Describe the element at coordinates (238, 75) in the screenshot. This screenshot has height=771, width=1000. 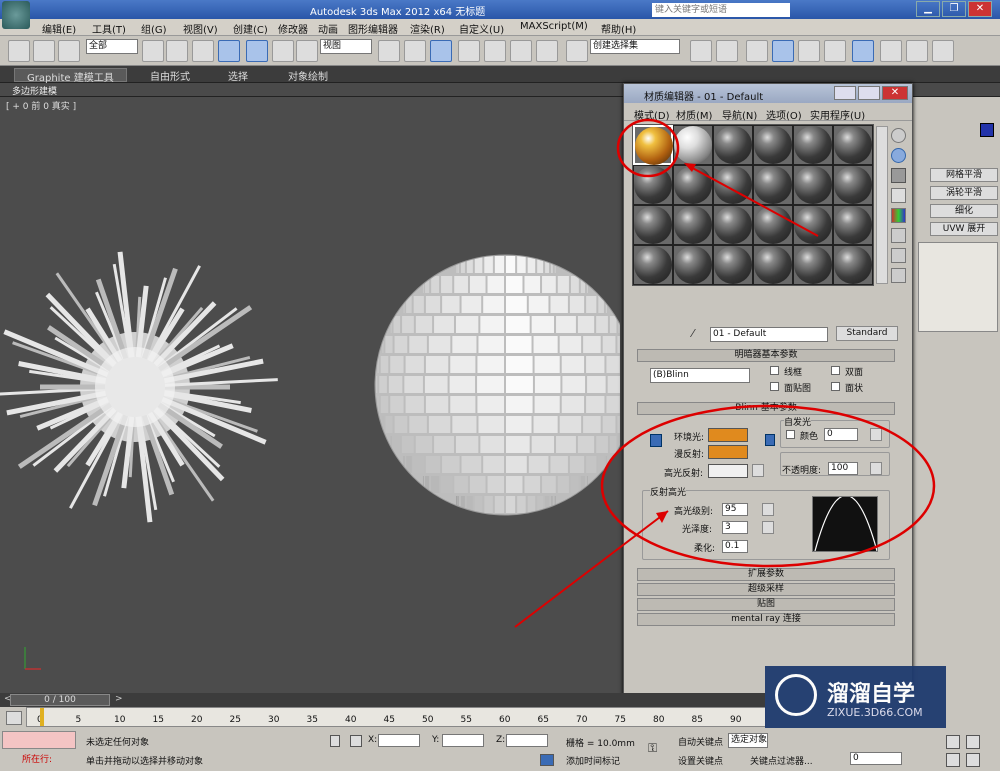
I see `tab-selection: 选择` at that location.